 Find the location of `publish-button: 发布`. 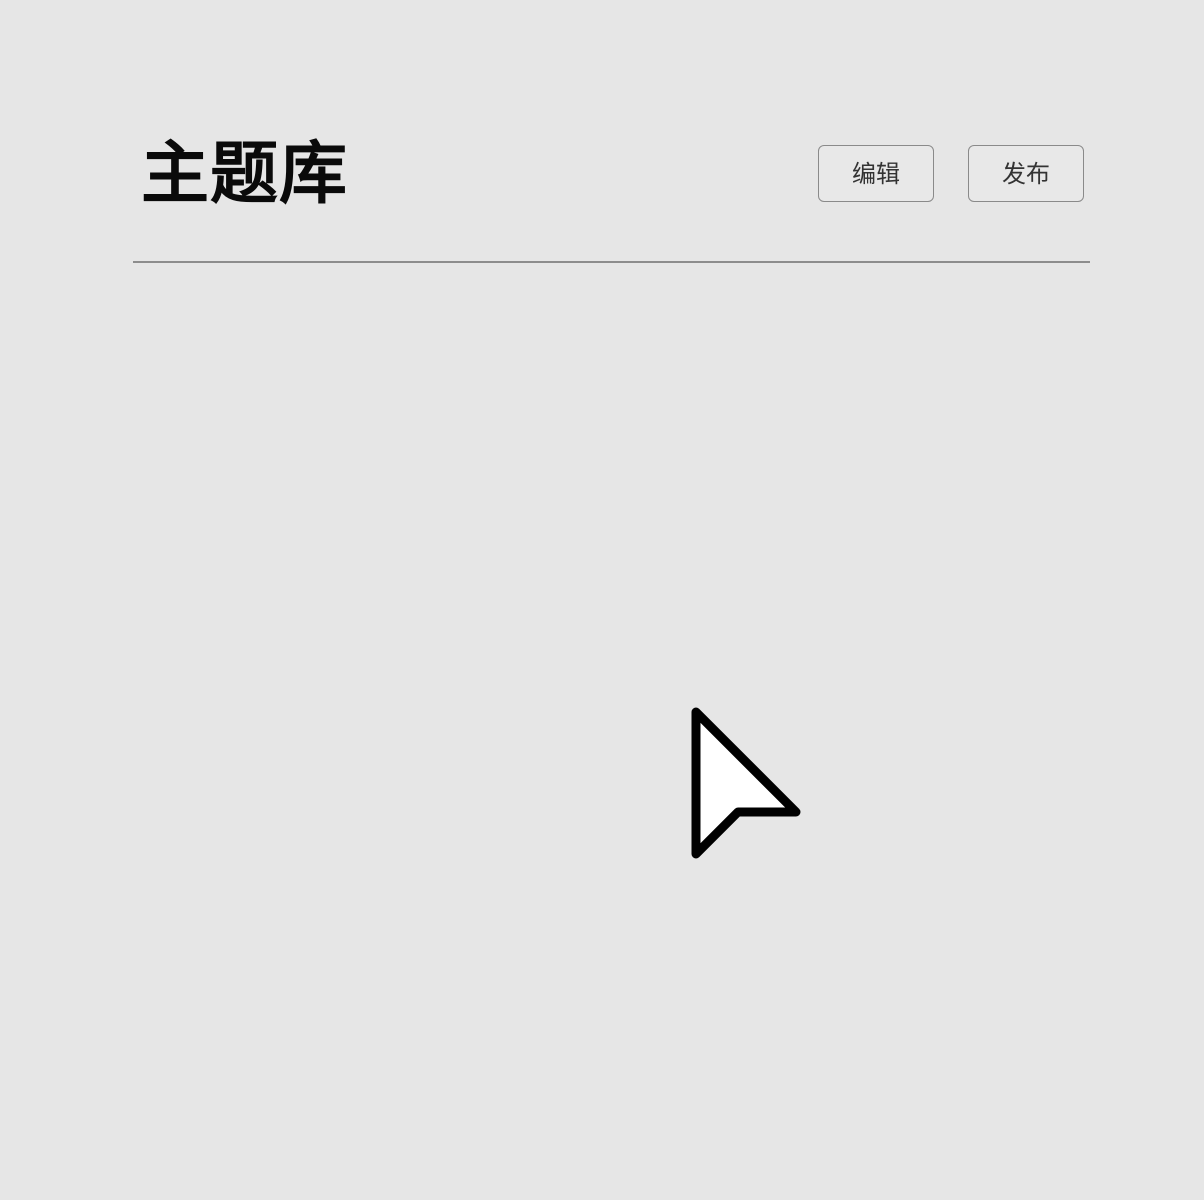

publish-button: 发布 is located at coordinates (1026, 173).